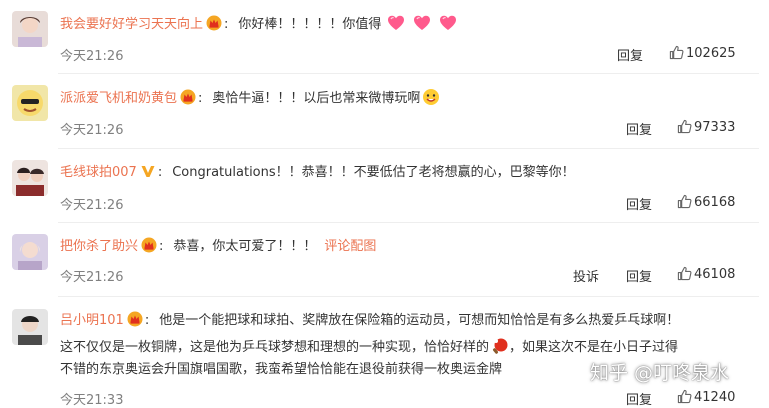  Describe the element at coordinates (431, 97) in the screenshot. I see `smiley-emoji-icon` at that location.